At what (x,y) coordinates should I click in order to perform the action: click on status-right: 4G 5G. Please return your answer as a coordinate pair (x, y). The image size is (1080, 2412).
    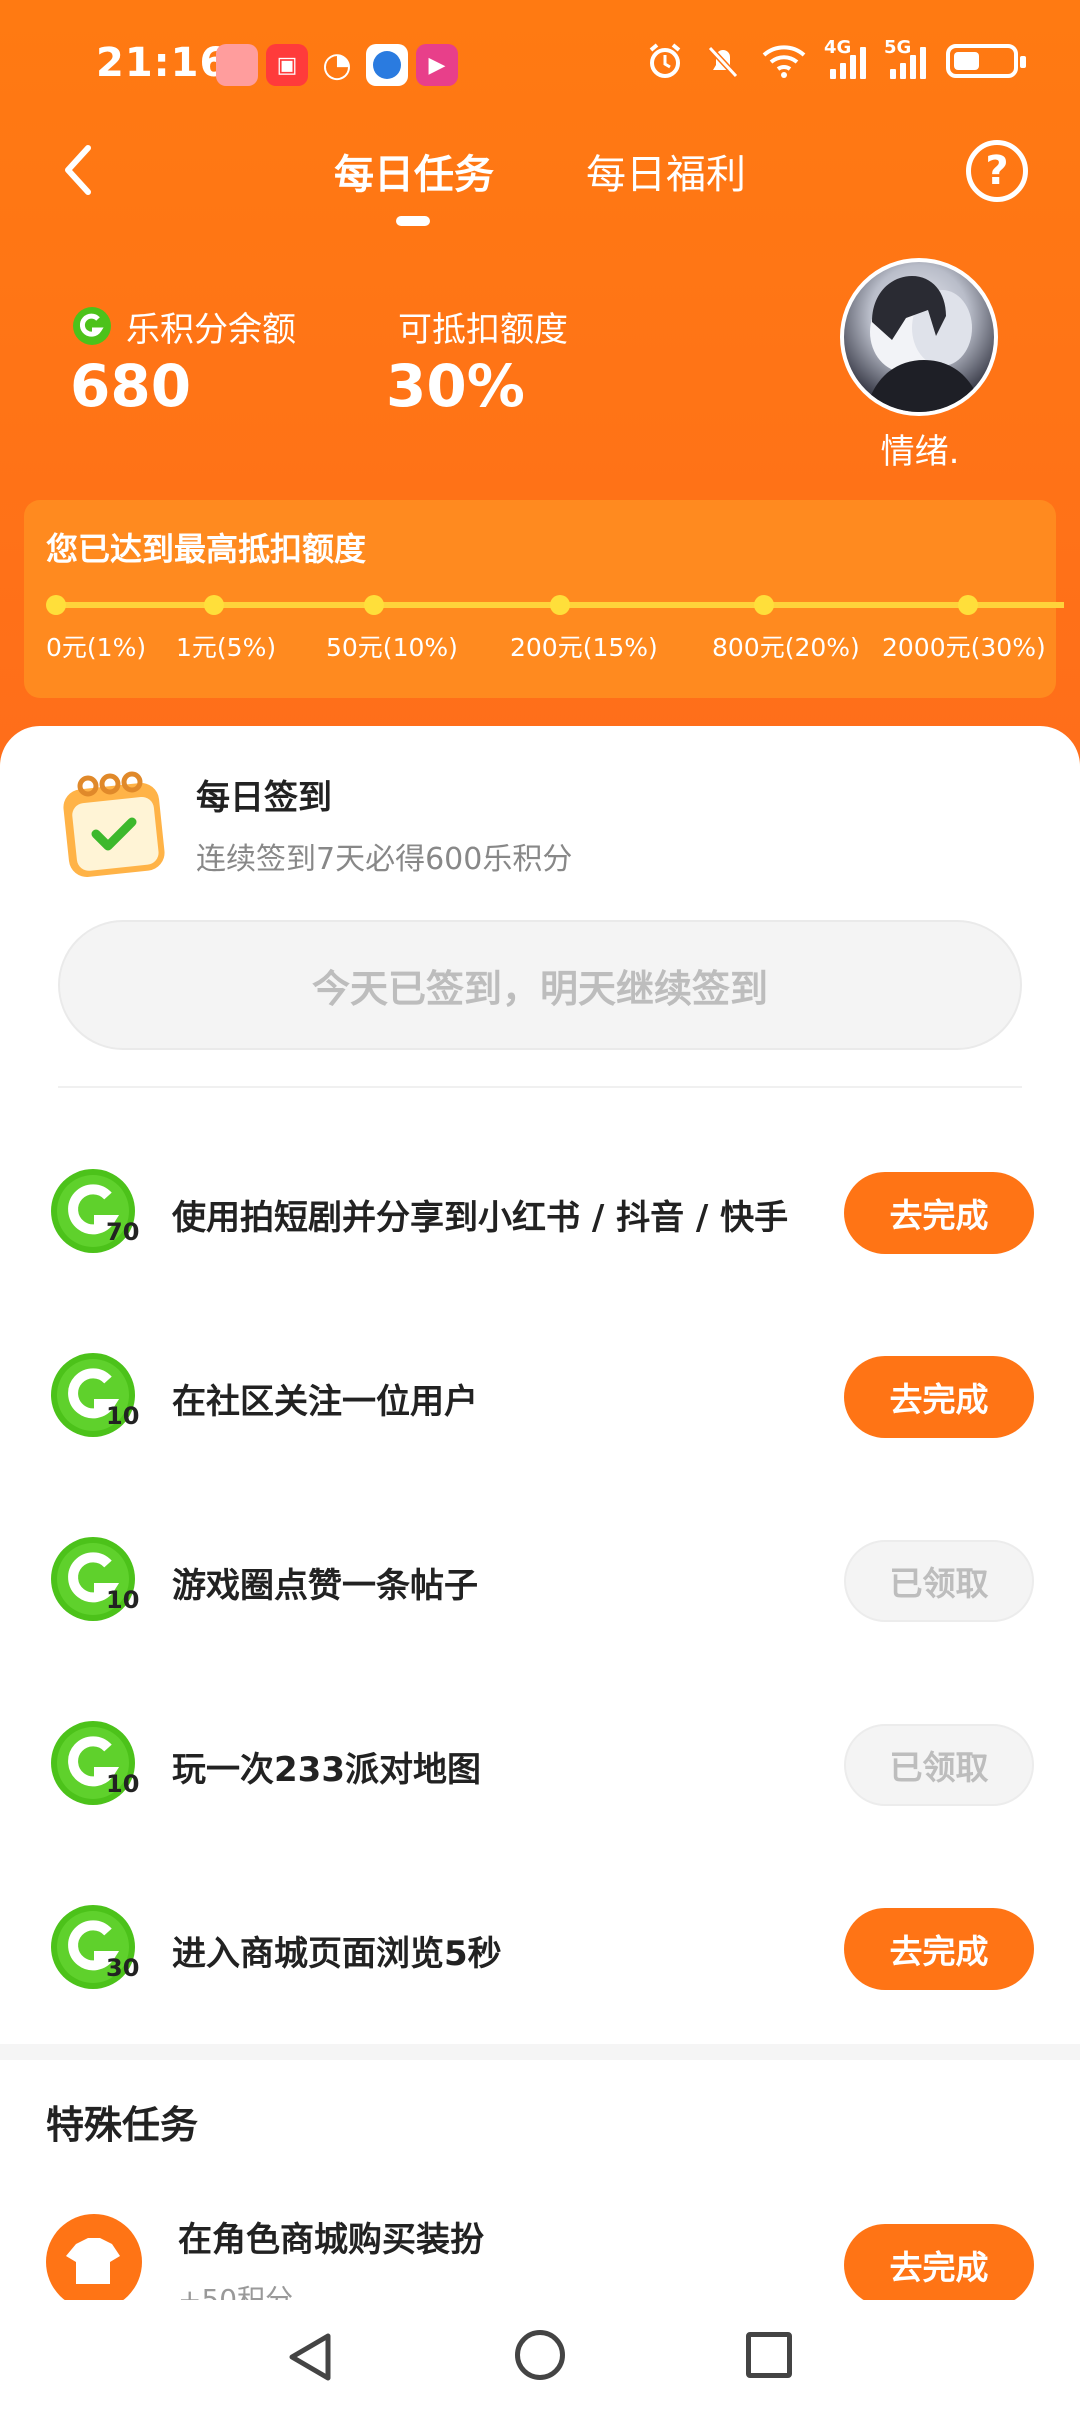
    Looking at the image, I should click on (836, 58).